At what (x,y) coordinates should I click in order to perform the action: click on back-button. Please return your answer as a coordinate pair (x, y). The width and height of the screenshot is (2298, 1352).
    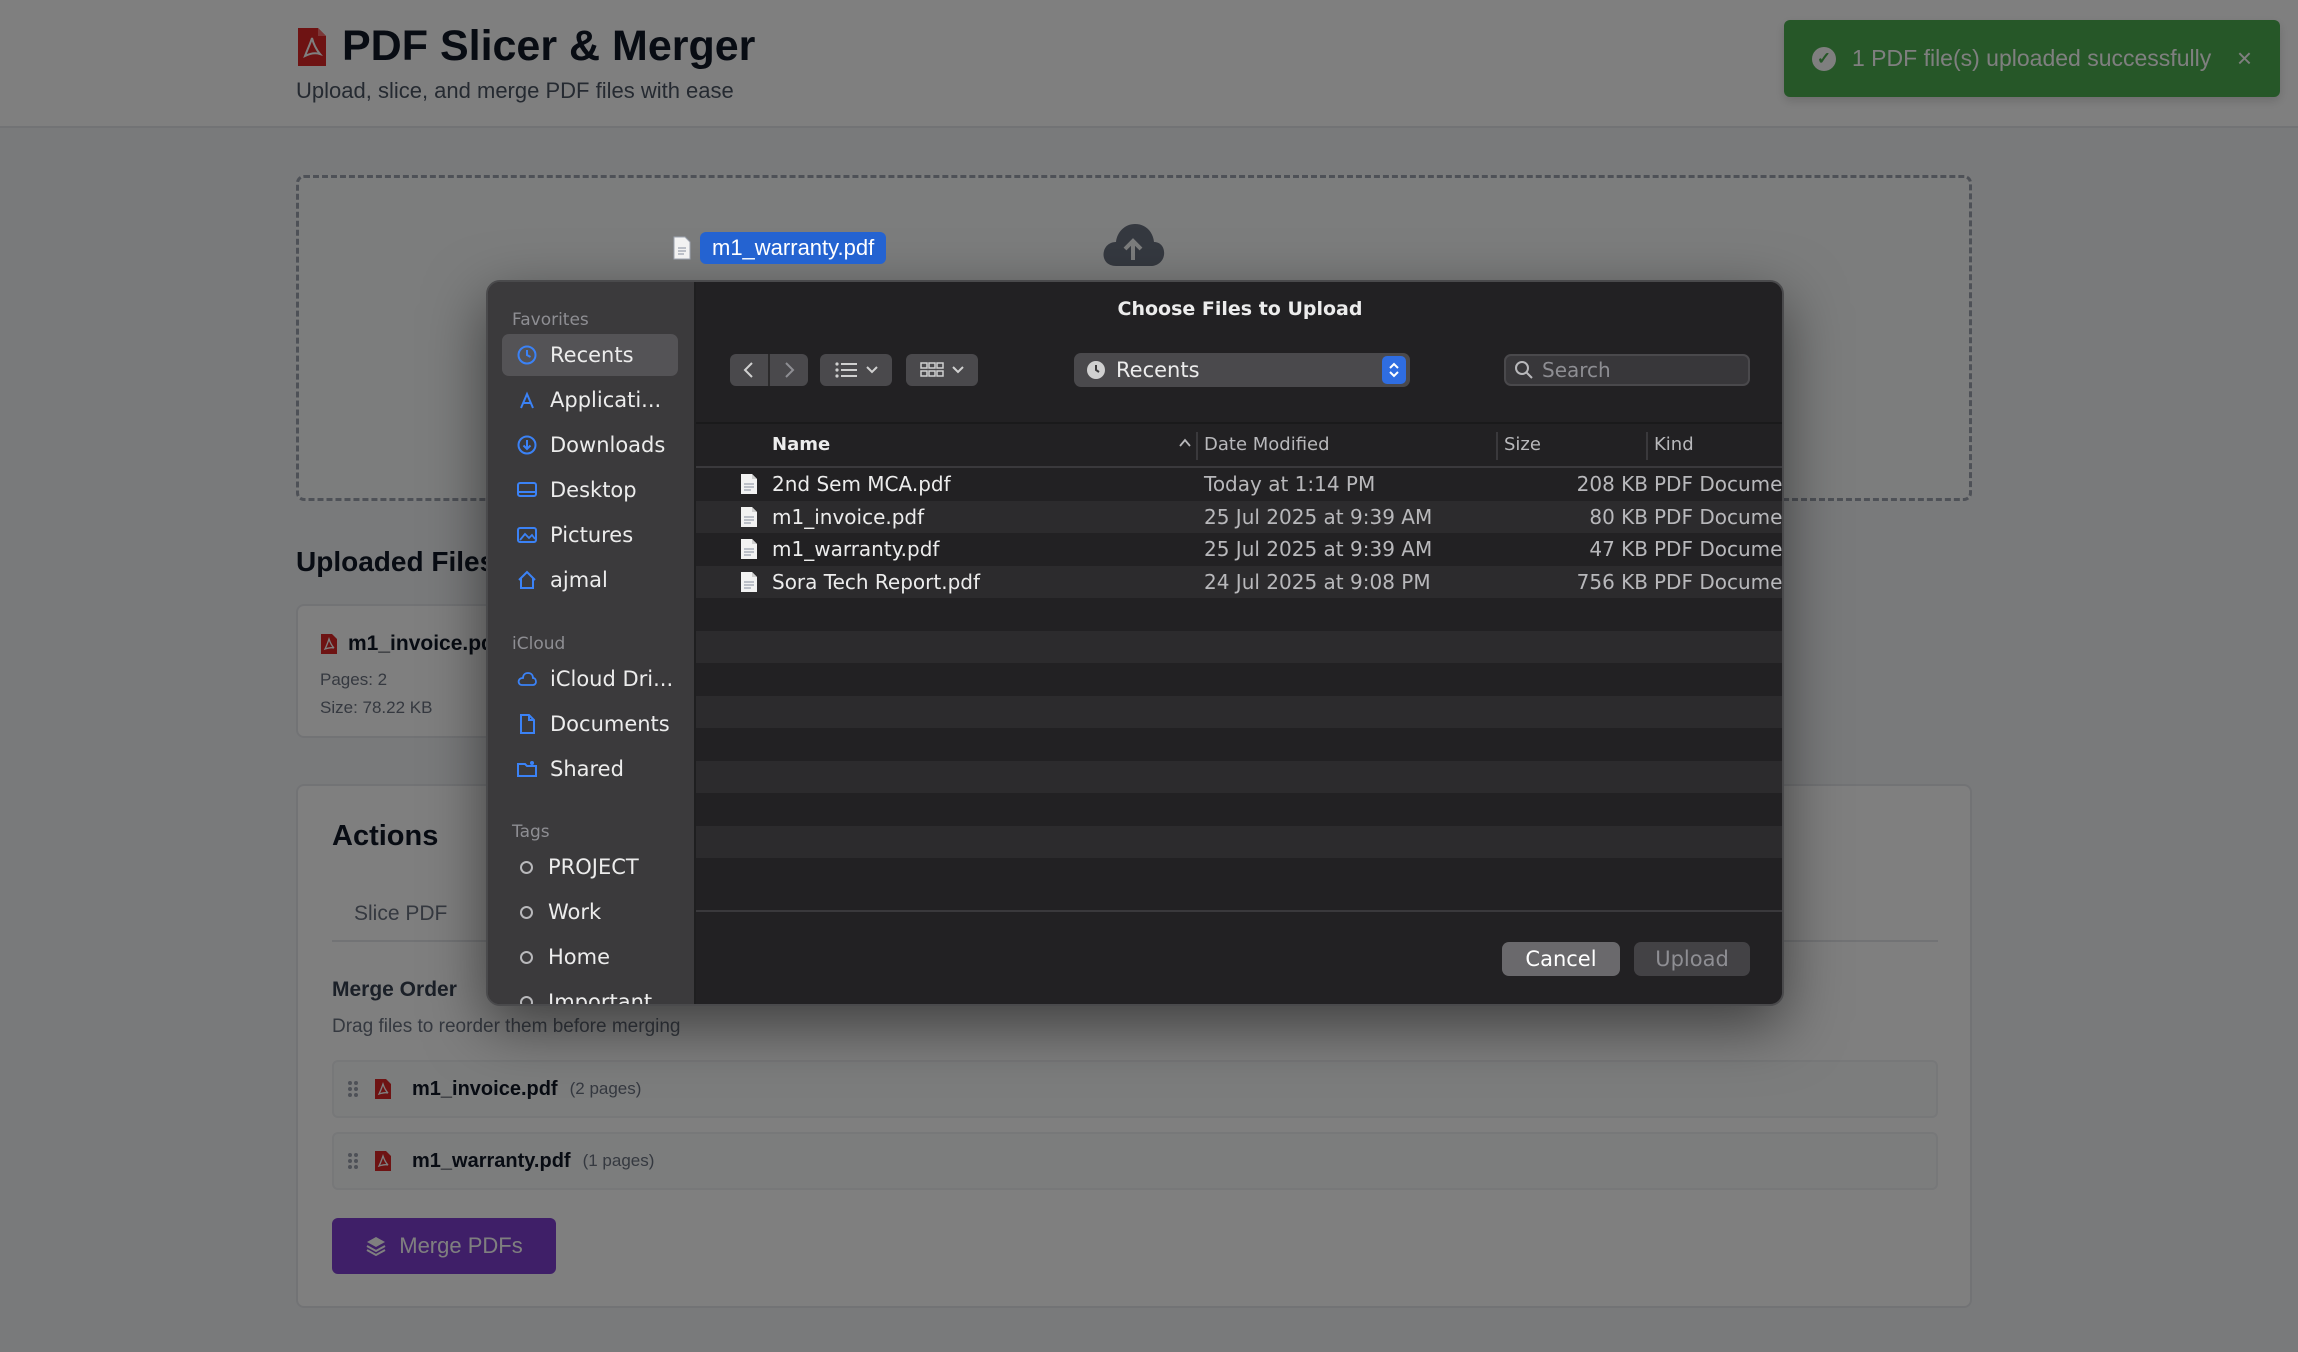
    Looking at the image, I should click on (749, 370).